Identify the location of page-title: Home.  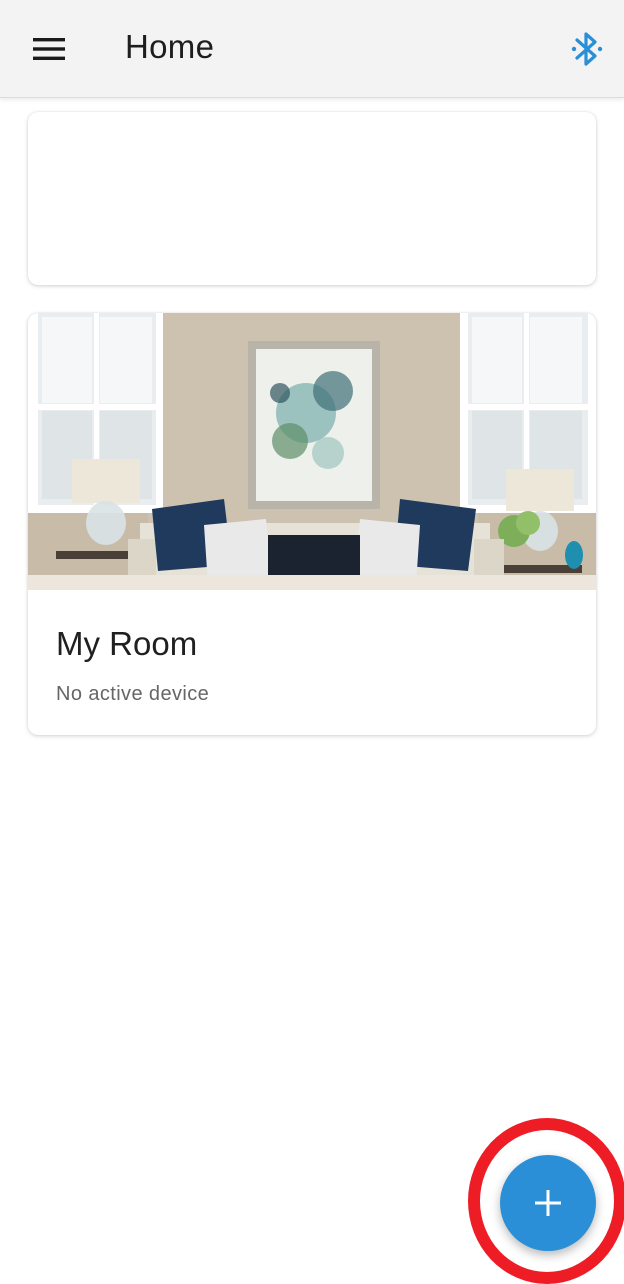
(170, 46).